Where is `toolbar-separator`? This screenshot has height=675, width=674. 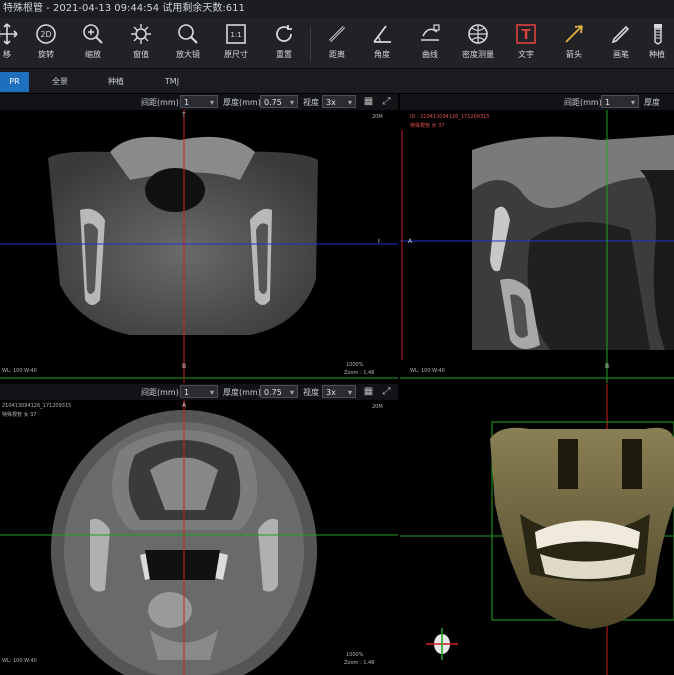
toolbar-separator is located at coordinates (310, 44).